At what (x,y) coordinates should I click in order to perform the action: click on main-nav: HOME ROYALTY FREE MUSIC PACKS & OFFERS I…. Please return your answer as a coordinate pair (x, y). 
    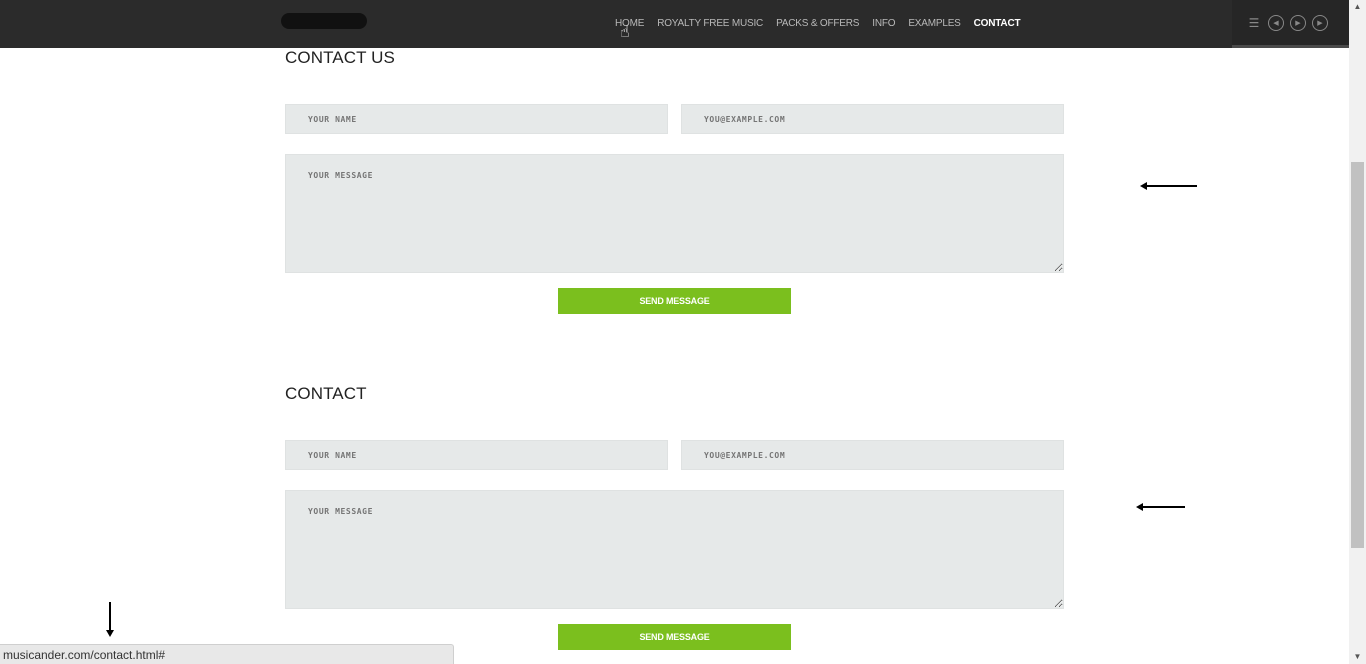
    Looking at the image, I should click on (818, 23).